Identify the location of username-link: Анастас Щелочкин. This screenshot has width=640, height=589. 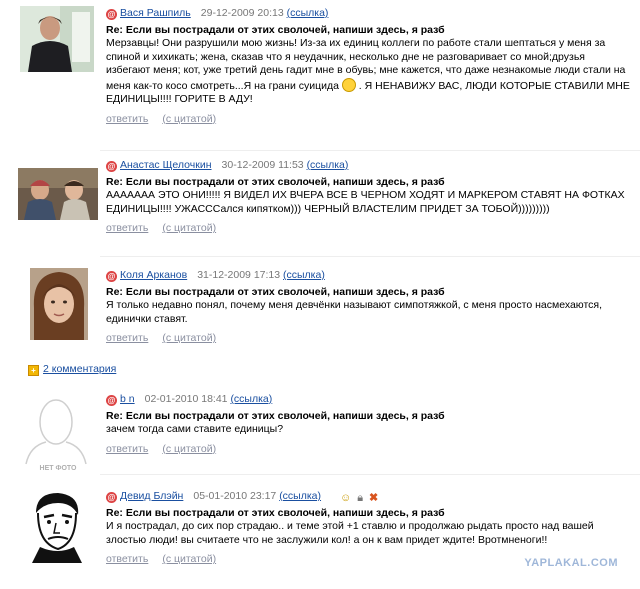
(166, 165).